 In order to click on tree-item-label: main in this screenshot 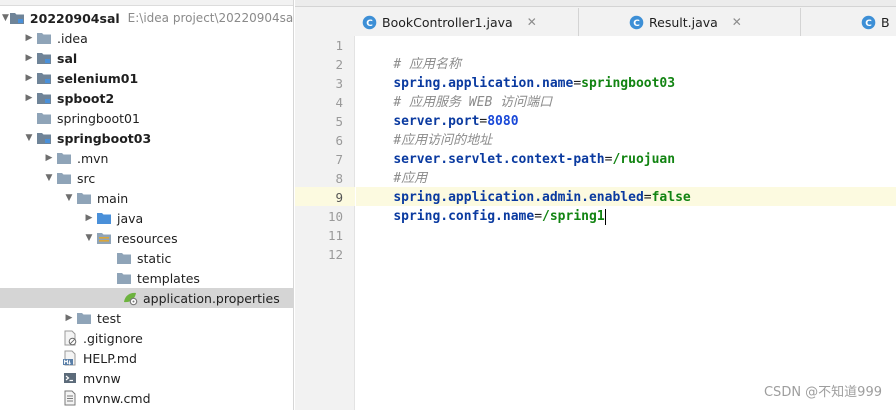, I will do `click(113, 198)`.